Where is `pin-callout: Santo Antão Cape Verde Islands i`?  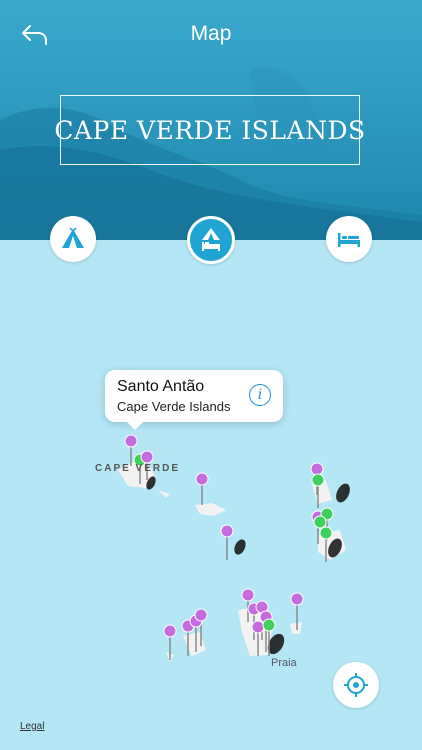 pin-callout: Santo Antão Cape Verde Islands i is located at coordinates (194, 400).